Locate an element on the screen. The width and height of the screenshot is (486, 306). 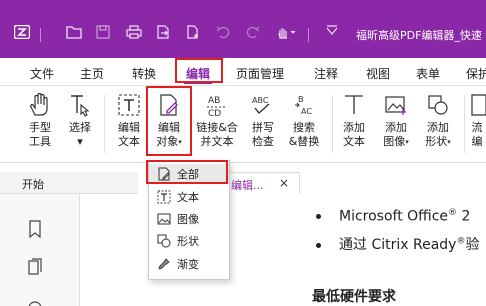
edit-text-object-icon is located at coordinates (164, 197).